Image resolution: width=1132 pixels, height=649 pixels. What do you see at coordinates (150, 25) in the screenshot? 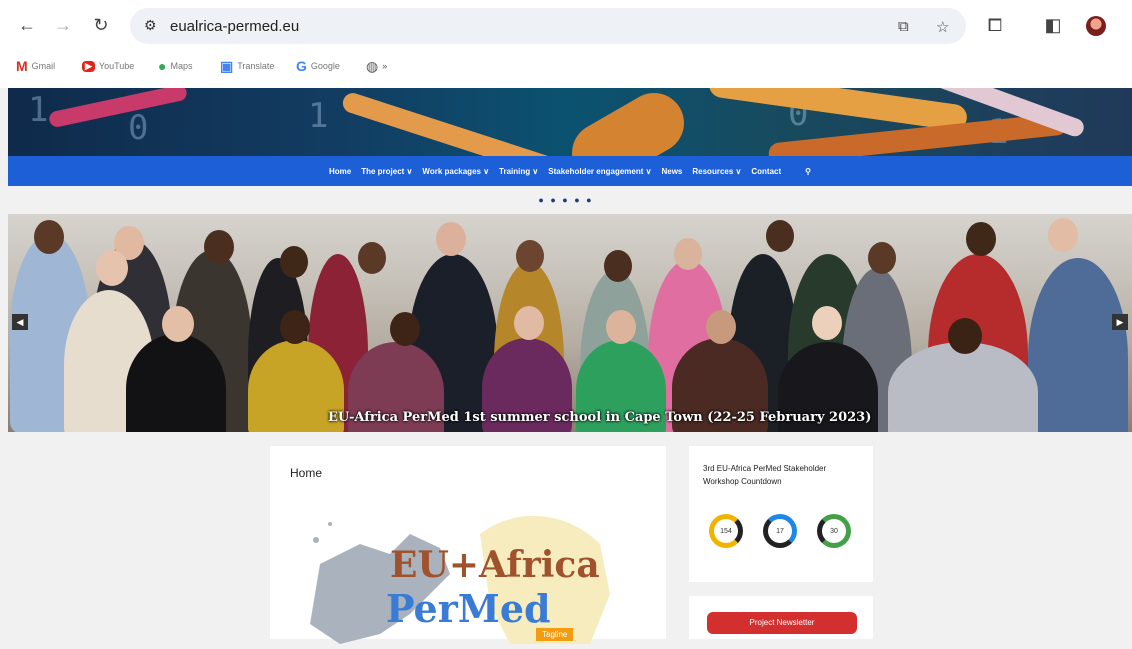
I see `site-settings-icon: ⚙` at bounding box center [150, 25].